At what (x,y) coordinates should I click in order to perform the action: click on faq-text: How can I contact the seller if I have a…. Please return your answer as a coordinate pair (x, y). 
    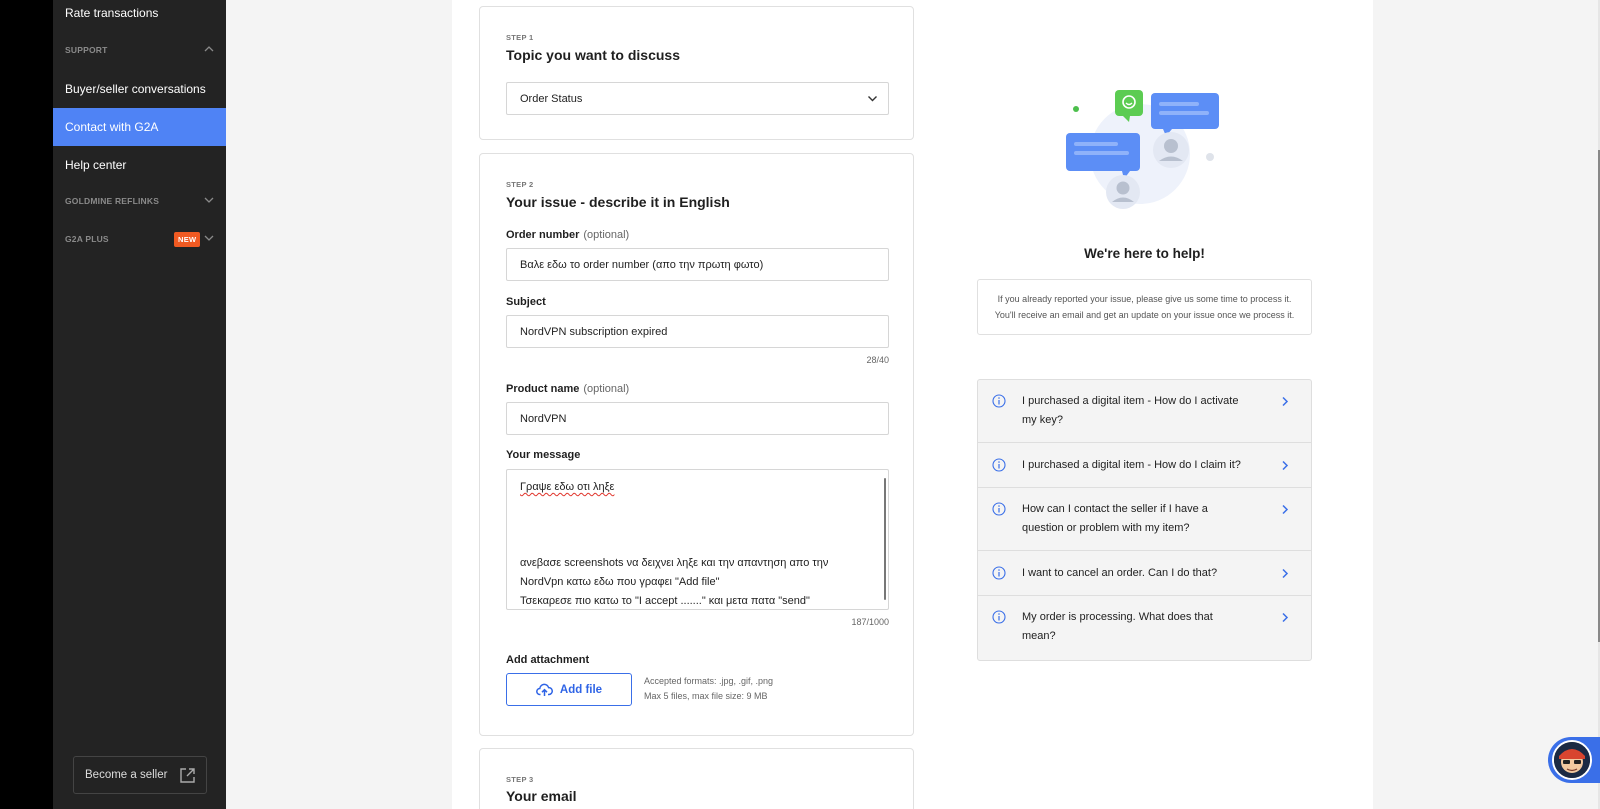
    Looking at the image, I should click on (1132, 519).